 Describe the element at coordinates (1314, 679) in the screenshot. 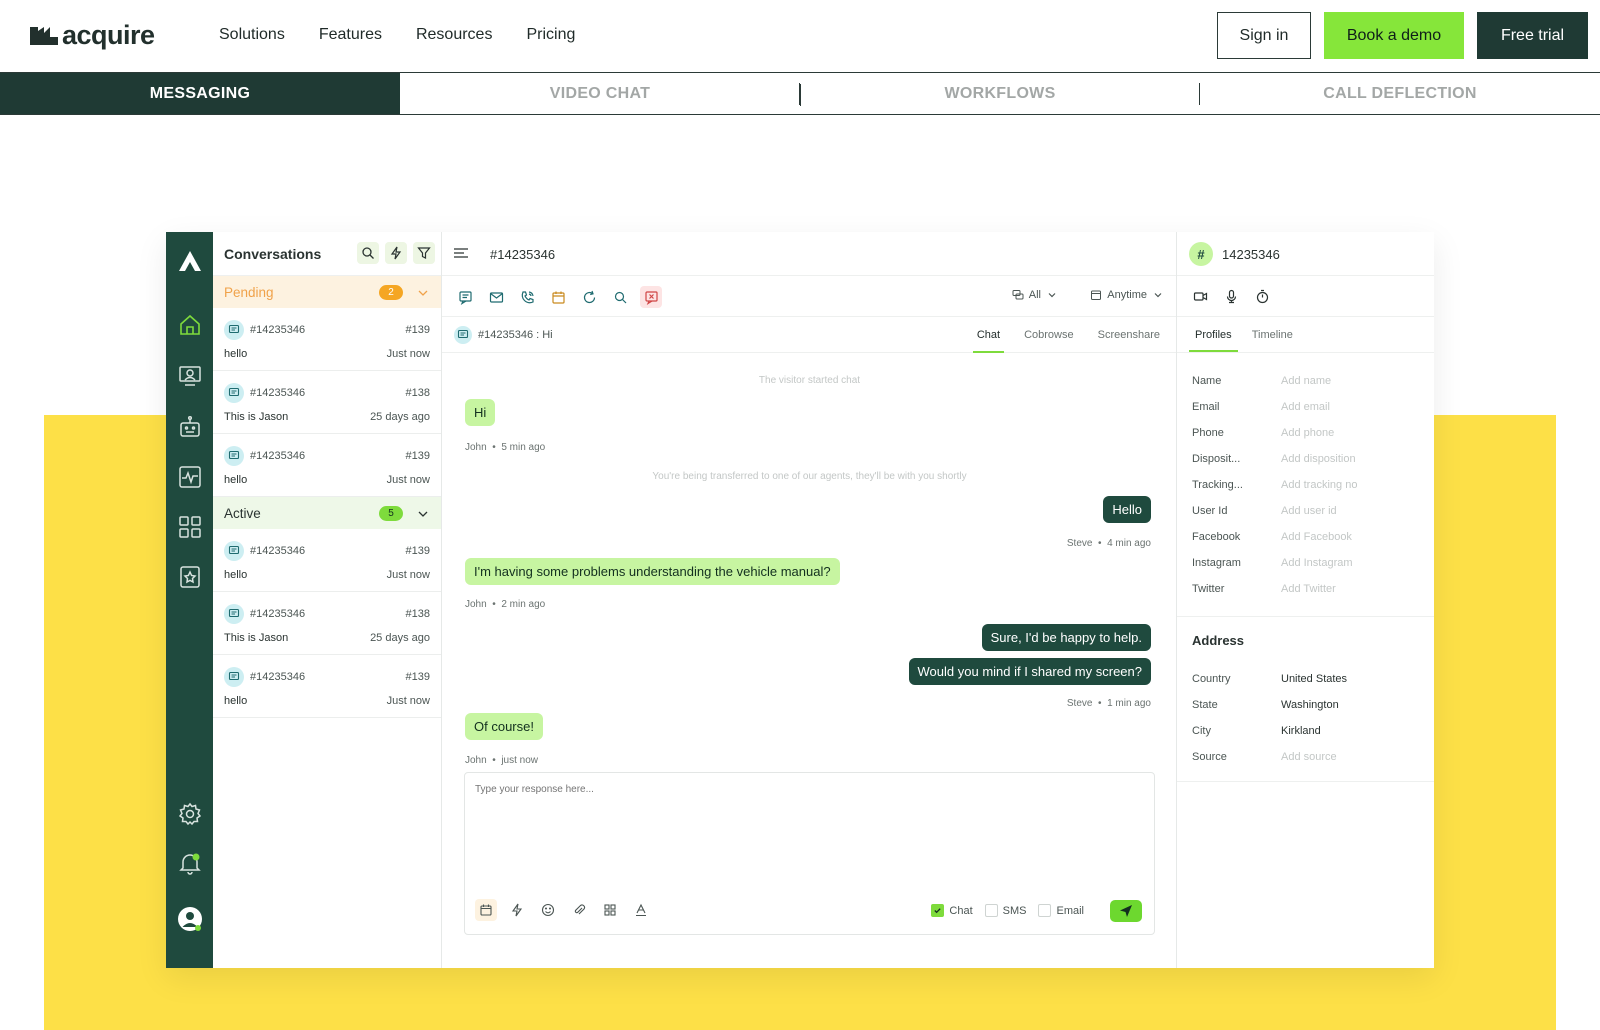

I see `field-value: United States` at that location.